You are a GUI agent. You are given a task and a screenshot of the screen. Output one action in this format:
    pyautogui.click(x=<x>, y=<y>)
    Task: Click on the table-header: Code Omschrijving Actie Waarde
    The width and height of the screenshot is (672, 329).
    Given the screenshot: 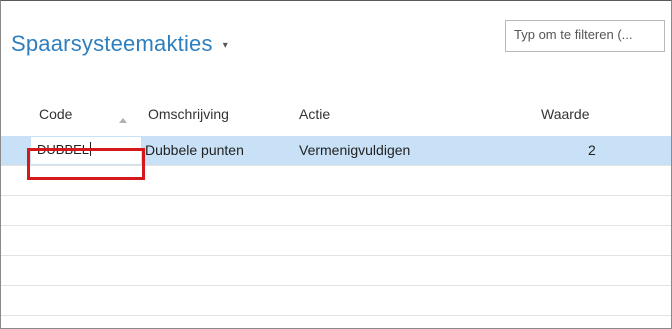 What is the action you would take?
    pyautogui.click(x=336, y=116)
    